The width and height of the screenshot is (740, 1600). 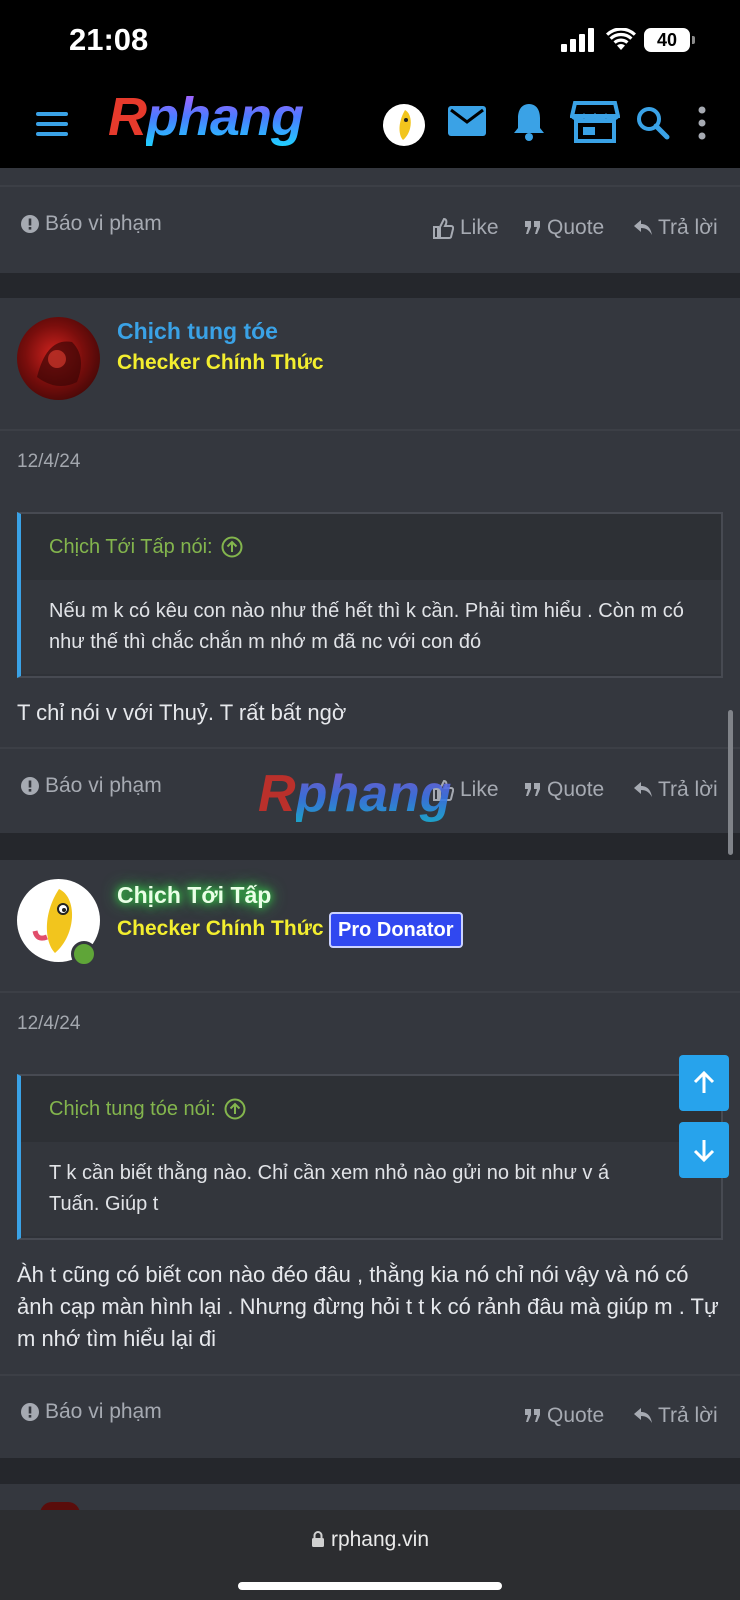 I want to click on scroll-to-top-button, so click(x=704, y=1083).